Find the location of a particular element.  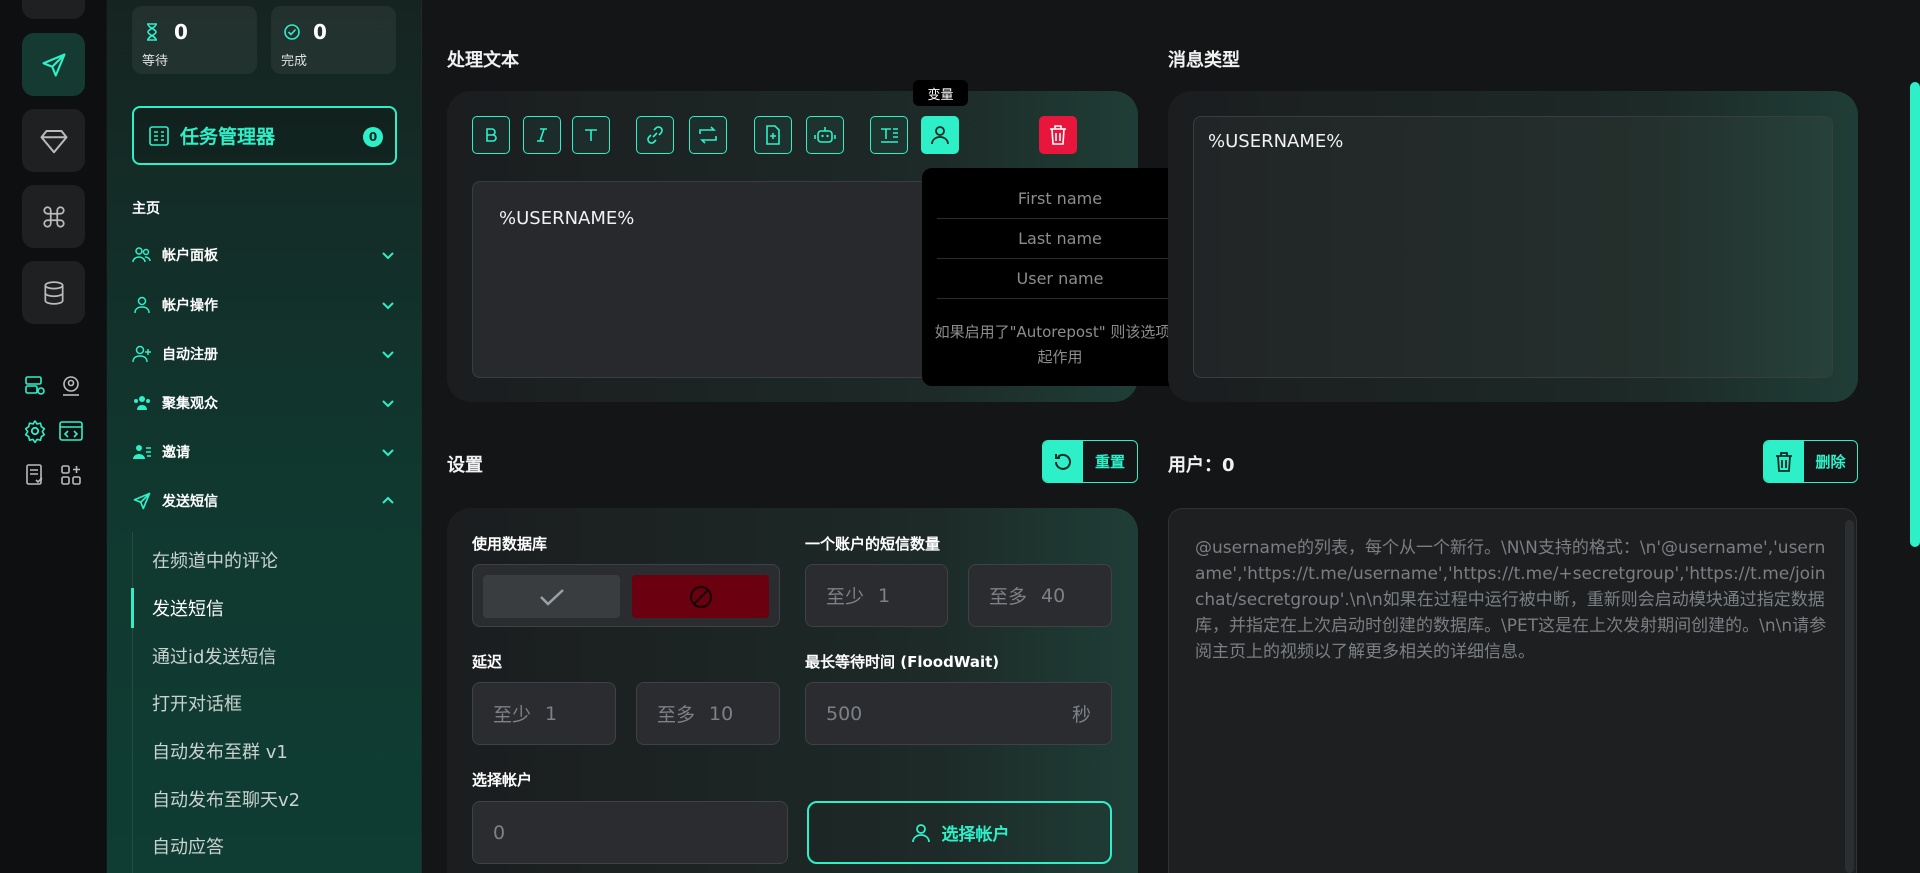

nav-auto-register: 自动注册 is located at coordinates (264, 354).